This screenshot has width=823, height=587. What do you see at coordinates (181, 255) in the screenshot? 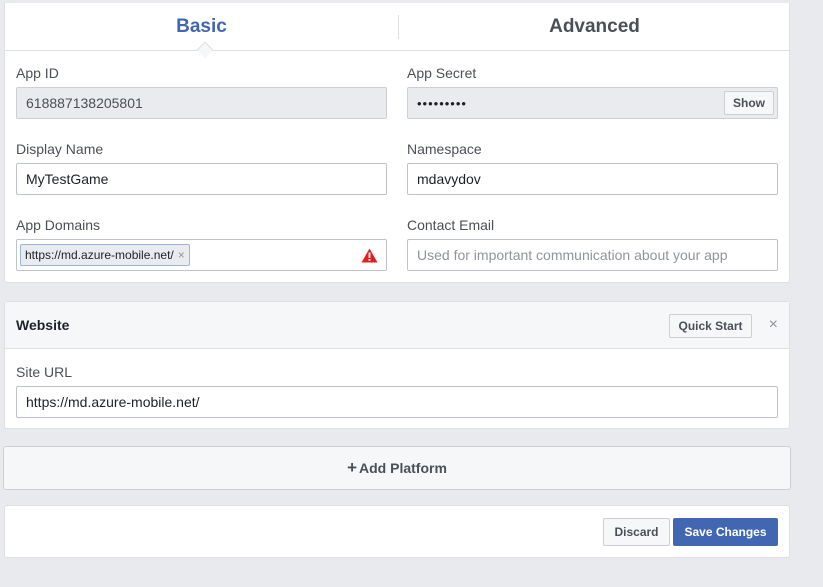
I see `token-remove-icon: ×` at bounding box center [181, 255].